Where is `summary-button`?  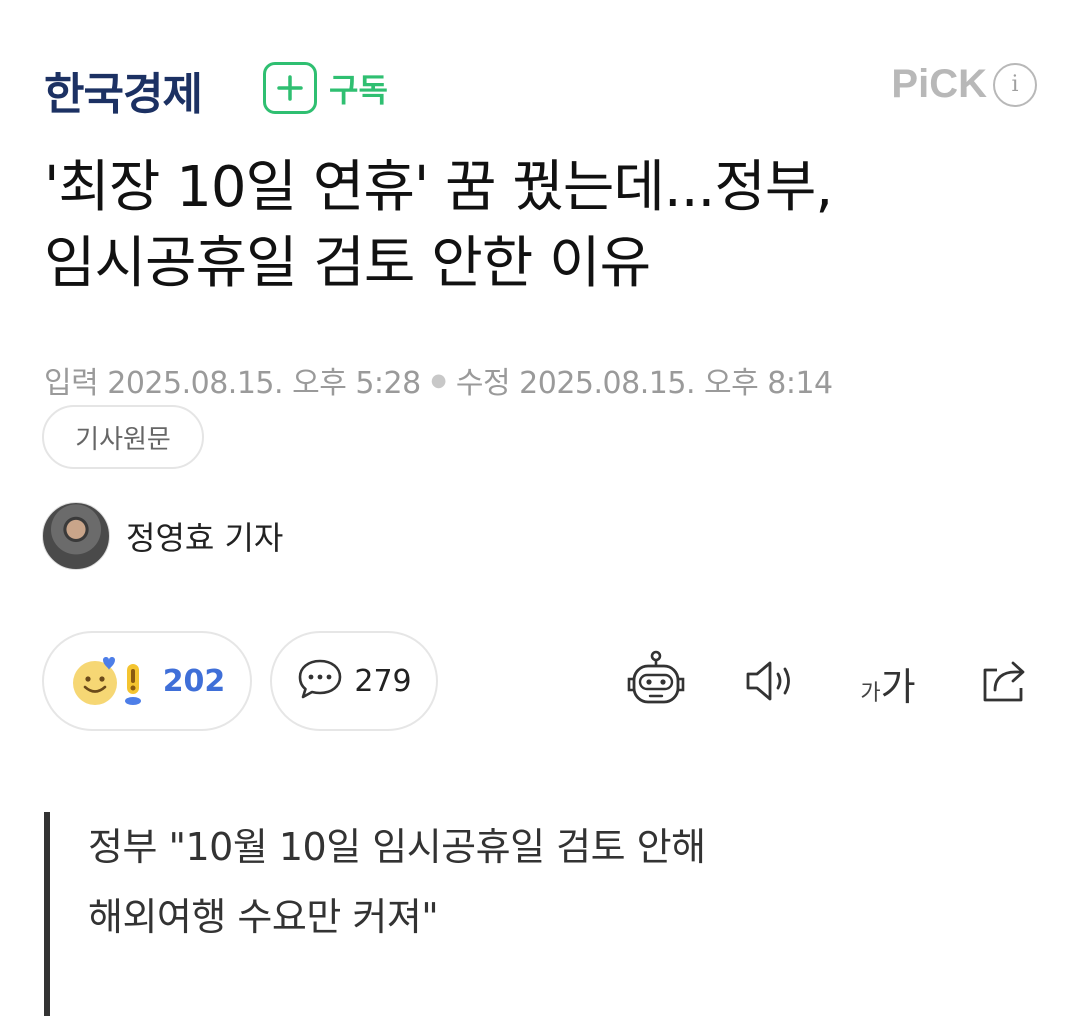
summary-button is located at coordinates (656, 683).